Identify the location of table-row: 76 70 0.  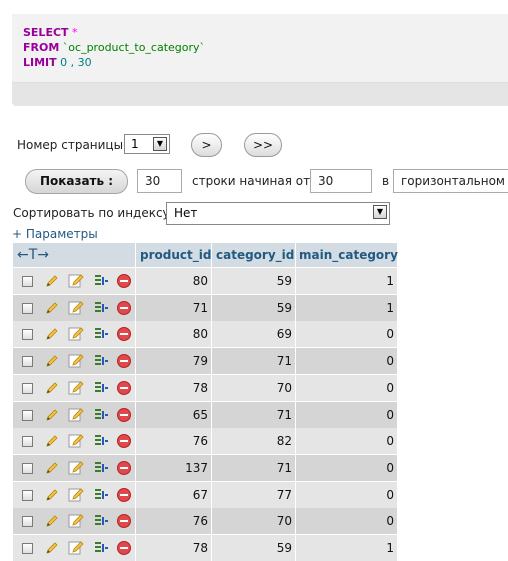
(205, 521).